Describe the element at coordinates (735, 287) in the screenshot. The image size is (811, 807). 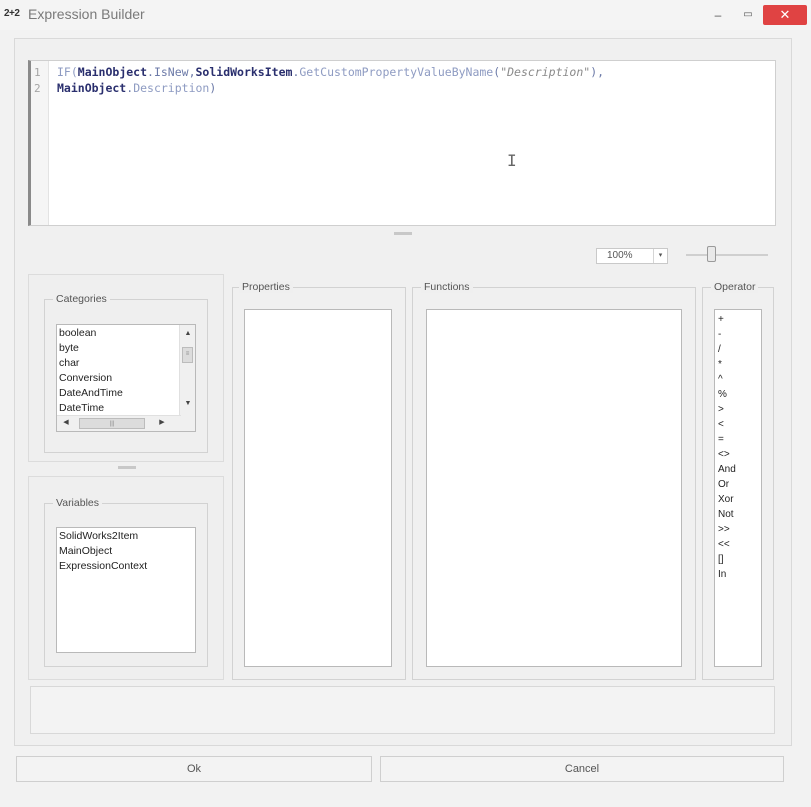
I see `operators-label: Operator` at that location.